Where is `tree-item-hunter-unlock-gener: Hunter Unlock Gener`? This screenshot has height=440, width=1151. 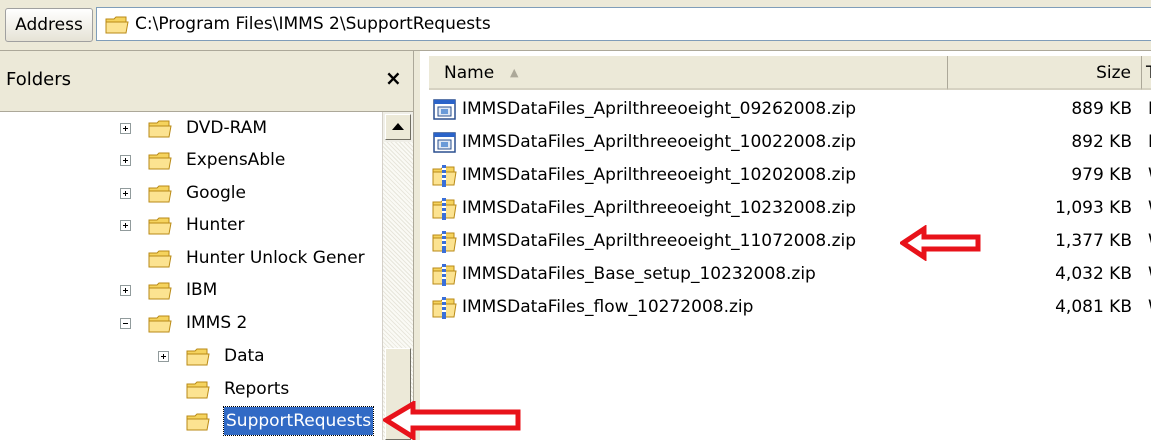 tree-item-hunter-unlock-gener: Hunter Unlock Gener is located at coordinates (191, 258).